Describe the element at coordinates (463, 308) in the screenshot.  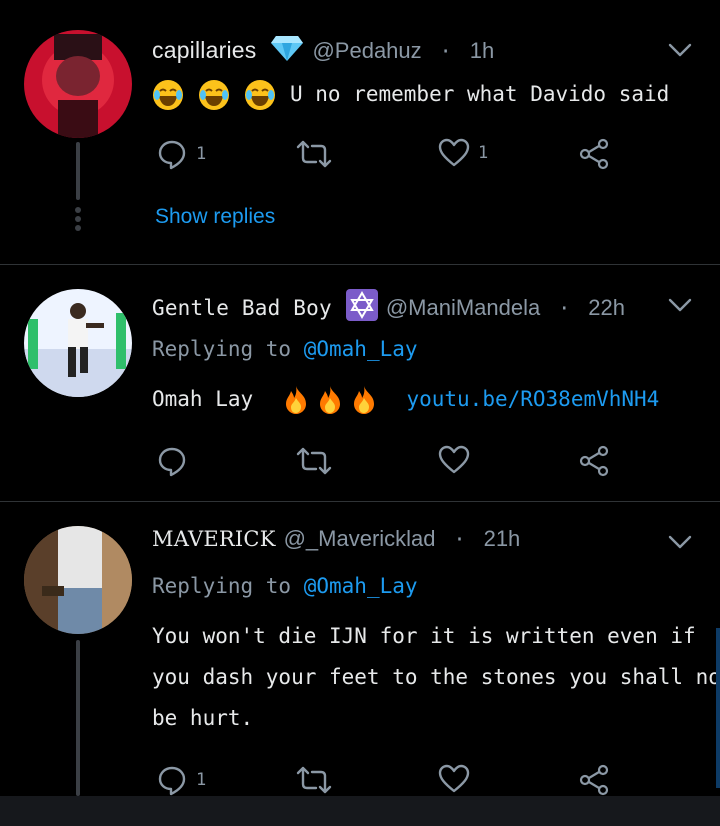
I see `user-handle: @ManiMandela` at that location.